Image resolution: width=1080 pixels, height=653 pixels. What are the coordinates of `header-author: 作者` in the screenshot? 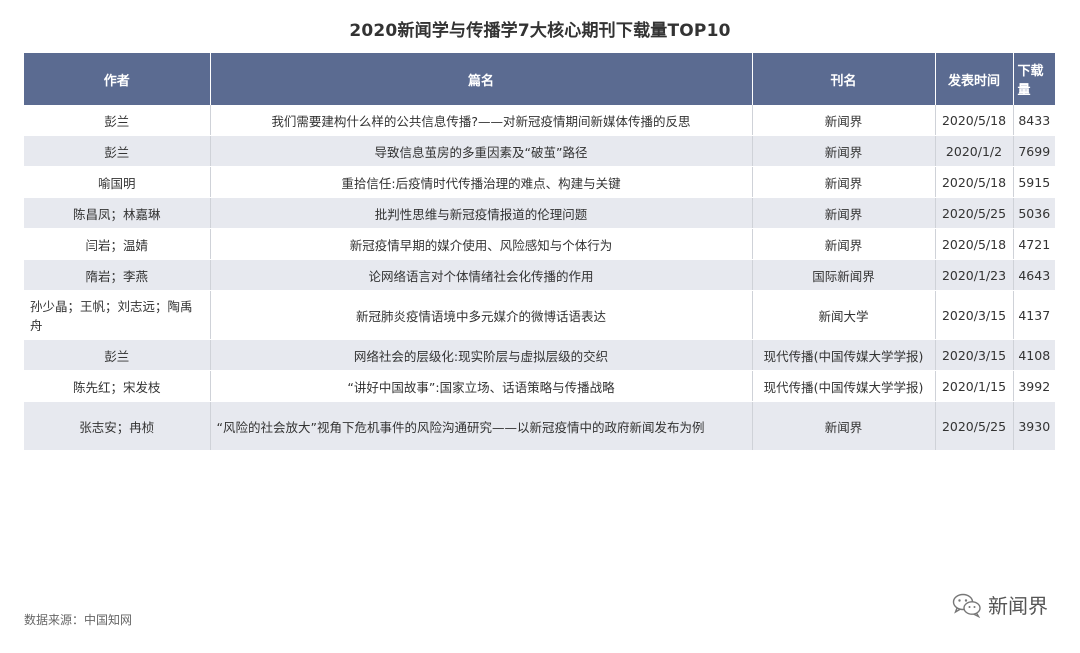 It's located at (117, 79).